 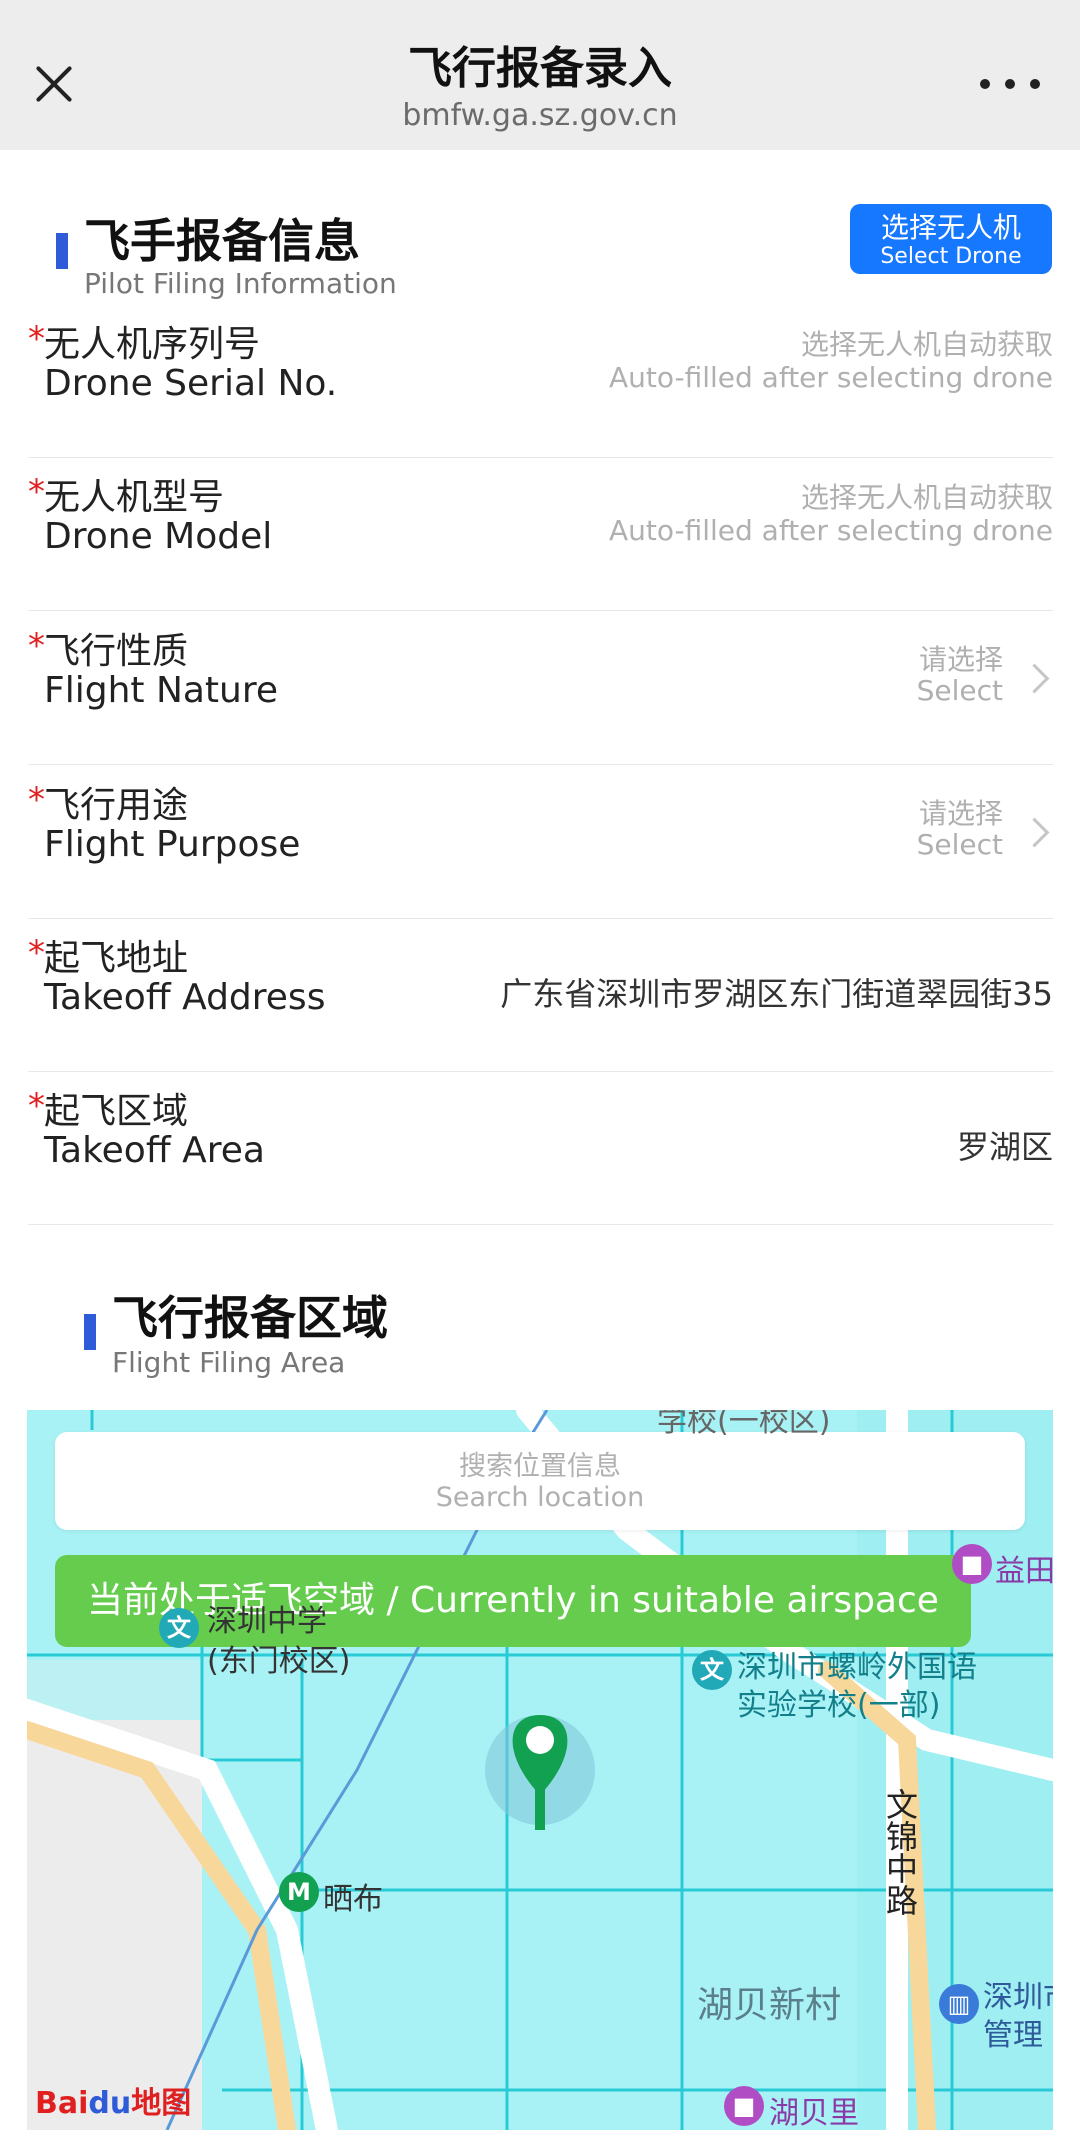 I want to click on drone-model-placeholder-en: Auto-filled after selecting drone, so click(x=830, y=530).